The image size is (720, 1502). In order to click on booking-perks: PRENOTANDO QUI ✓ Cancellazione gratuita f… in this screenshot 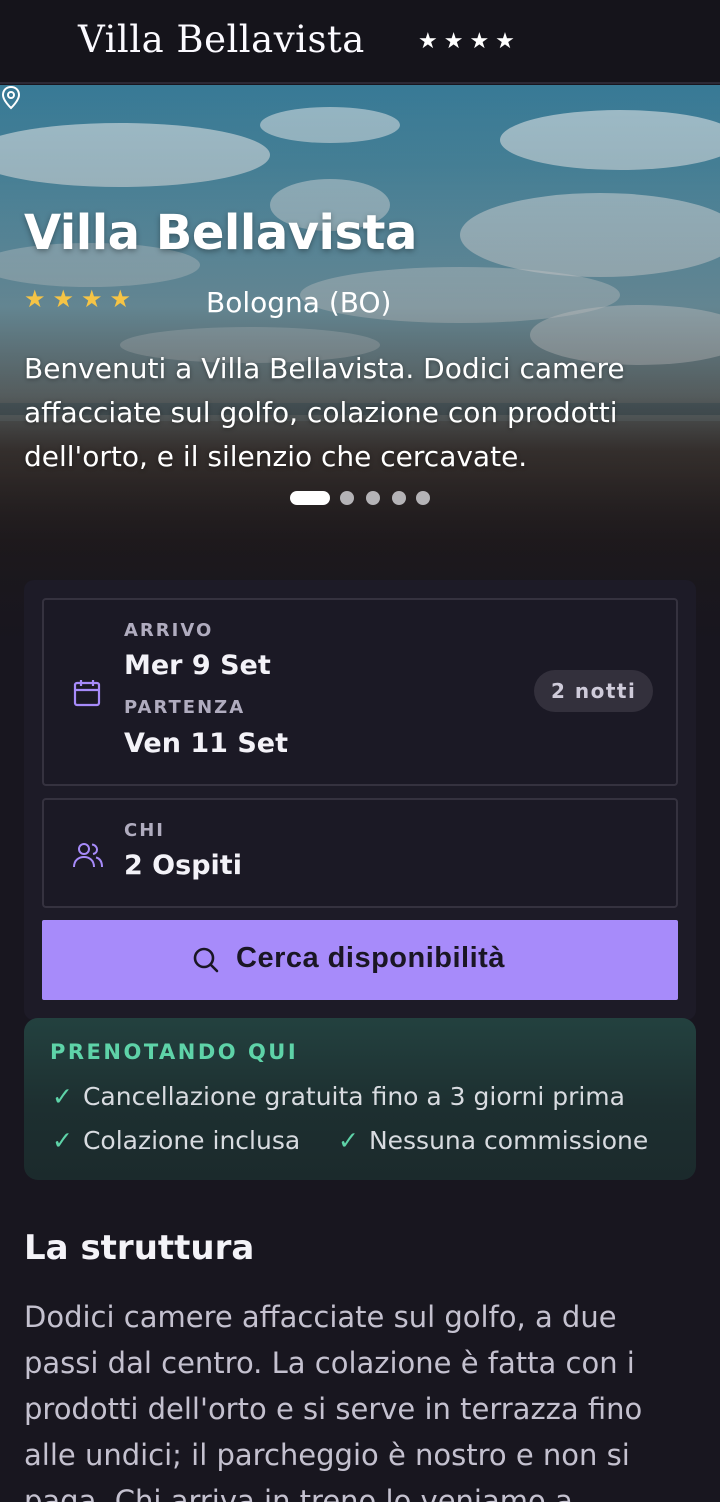, I will do `click(360, 1099)`.